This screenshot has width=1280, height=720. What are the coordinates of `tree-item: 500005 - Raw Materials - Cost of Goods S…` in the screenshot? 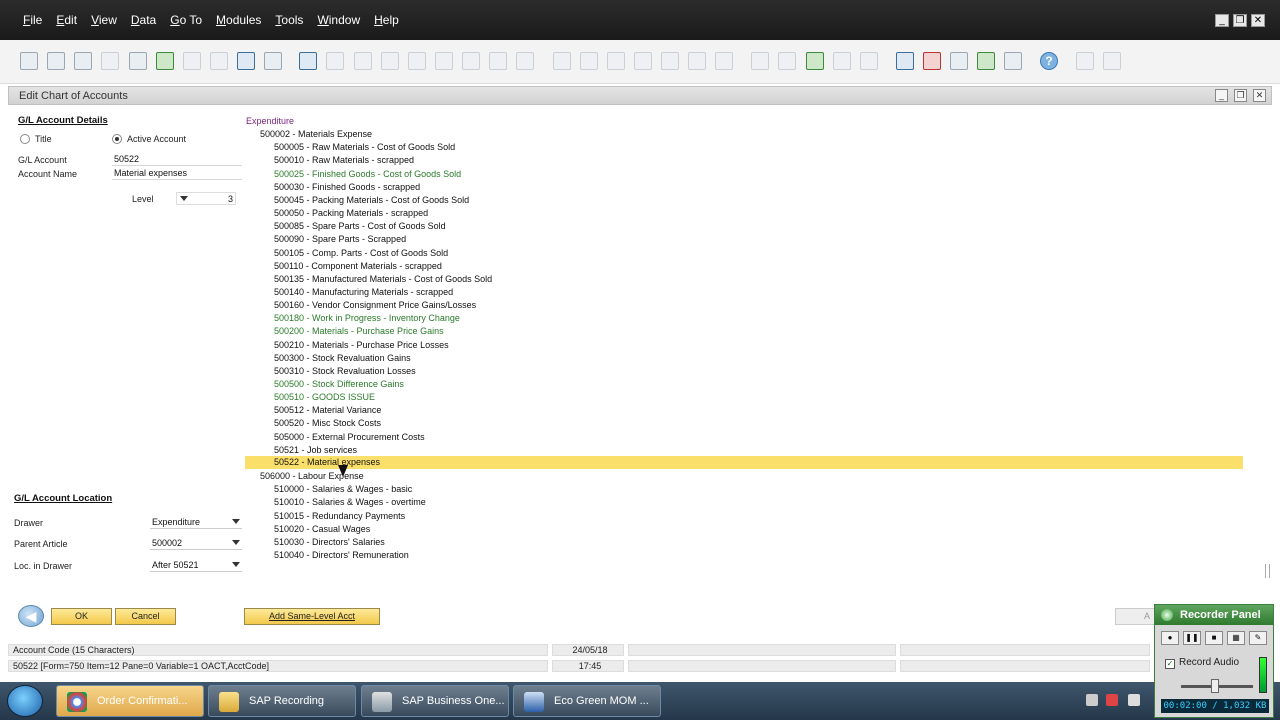 It's located at (364, 147).